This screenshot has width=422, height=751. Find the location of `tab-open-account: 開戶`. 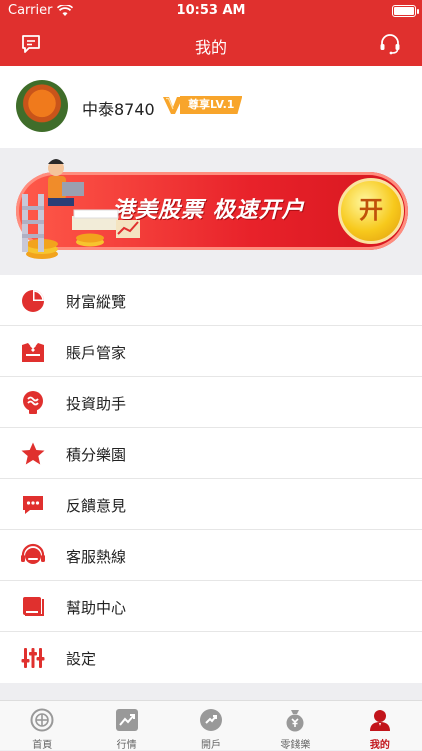

tab-open-account: 開戶 is located at coordinates (211, 726).